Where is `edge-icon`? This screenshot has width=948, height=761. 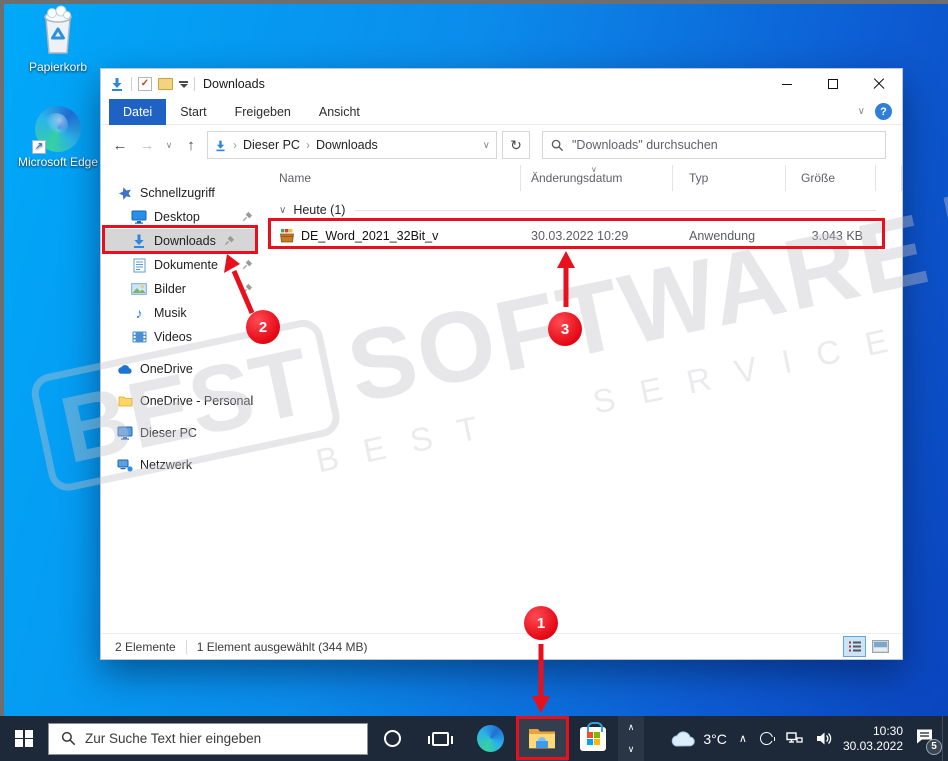
edge-icon is located at coordinates (490, 738).